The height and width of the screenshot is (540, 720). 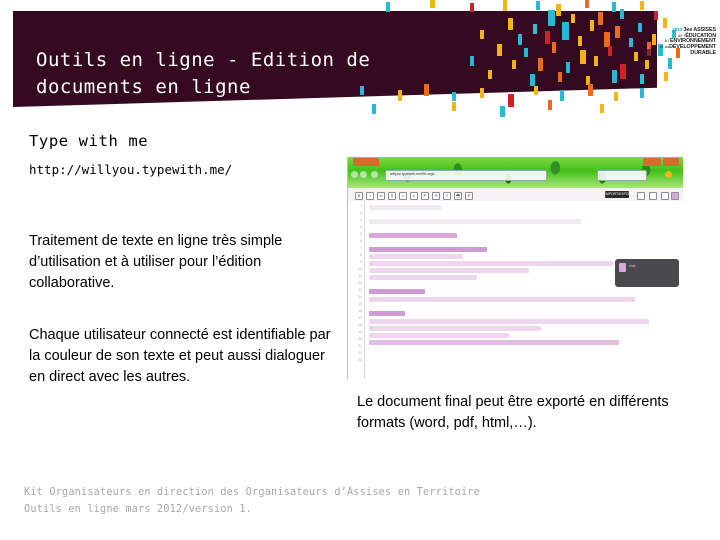 I want to click on chat-user-avatar, so click(x=622, y=267).